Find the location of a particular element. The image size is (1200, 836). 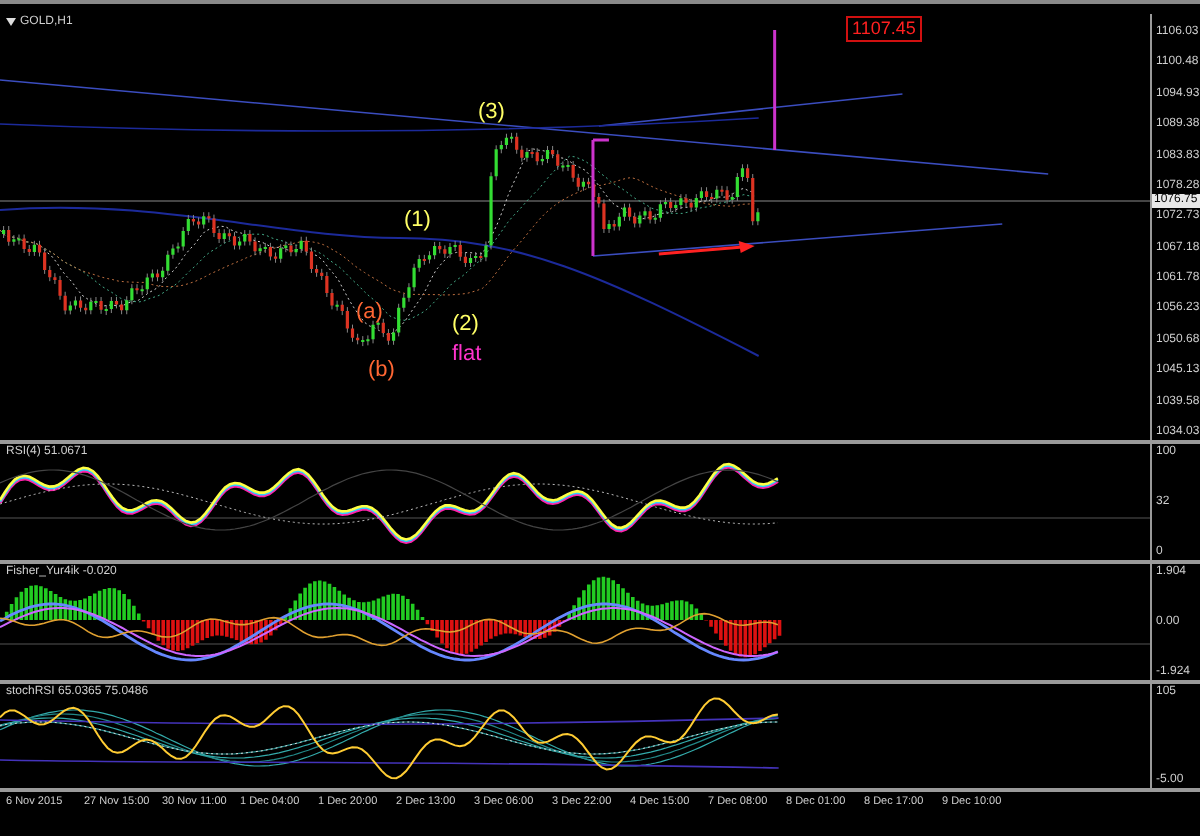

wave-label: (b) is located at coordinates (381, 370).